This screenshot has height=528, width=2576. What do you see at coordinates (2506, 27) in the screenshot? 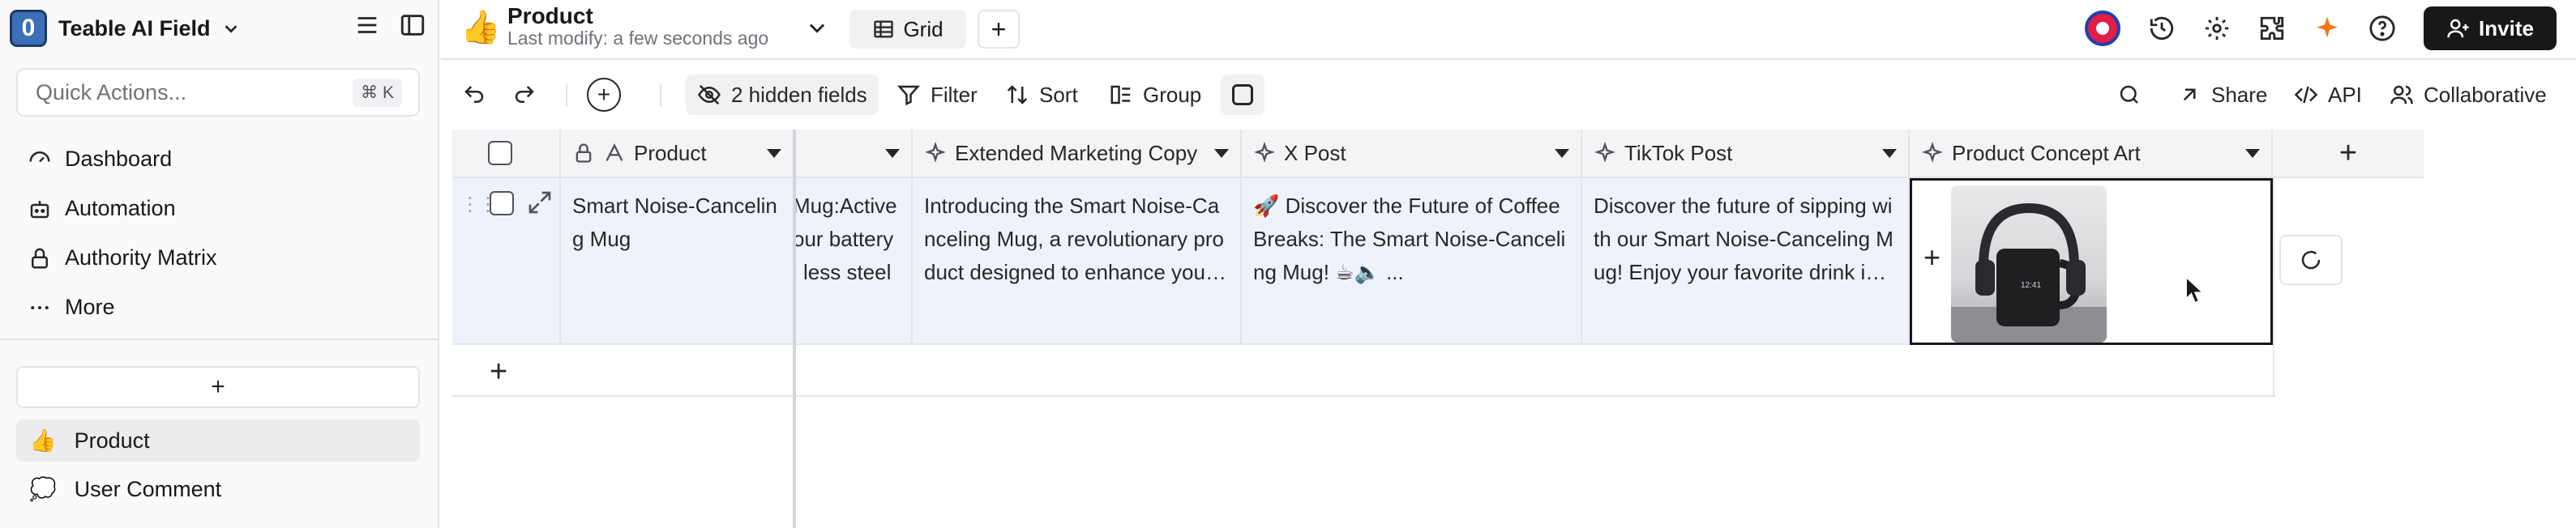
I see `invite-label: Invite` at bounding box center [2506, 27].